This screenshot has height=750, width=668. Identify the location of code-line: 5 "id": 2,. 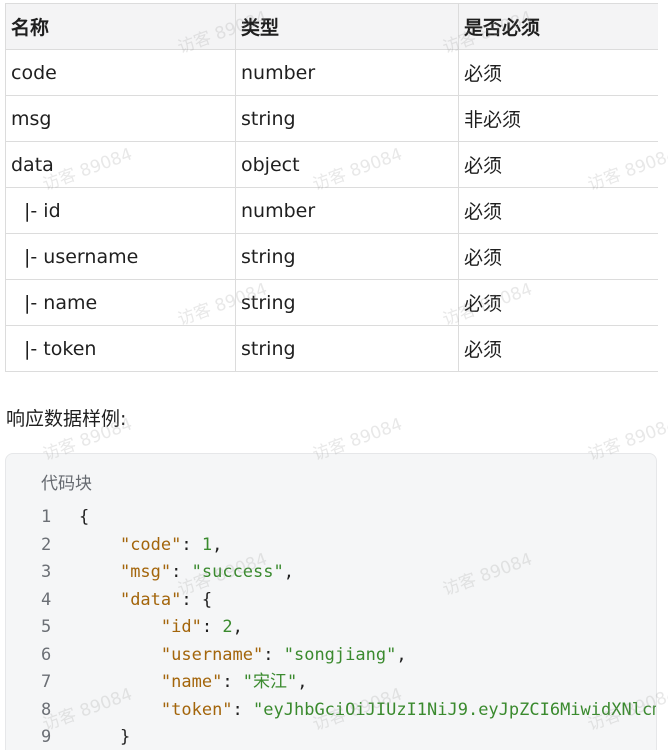
(331, 628).